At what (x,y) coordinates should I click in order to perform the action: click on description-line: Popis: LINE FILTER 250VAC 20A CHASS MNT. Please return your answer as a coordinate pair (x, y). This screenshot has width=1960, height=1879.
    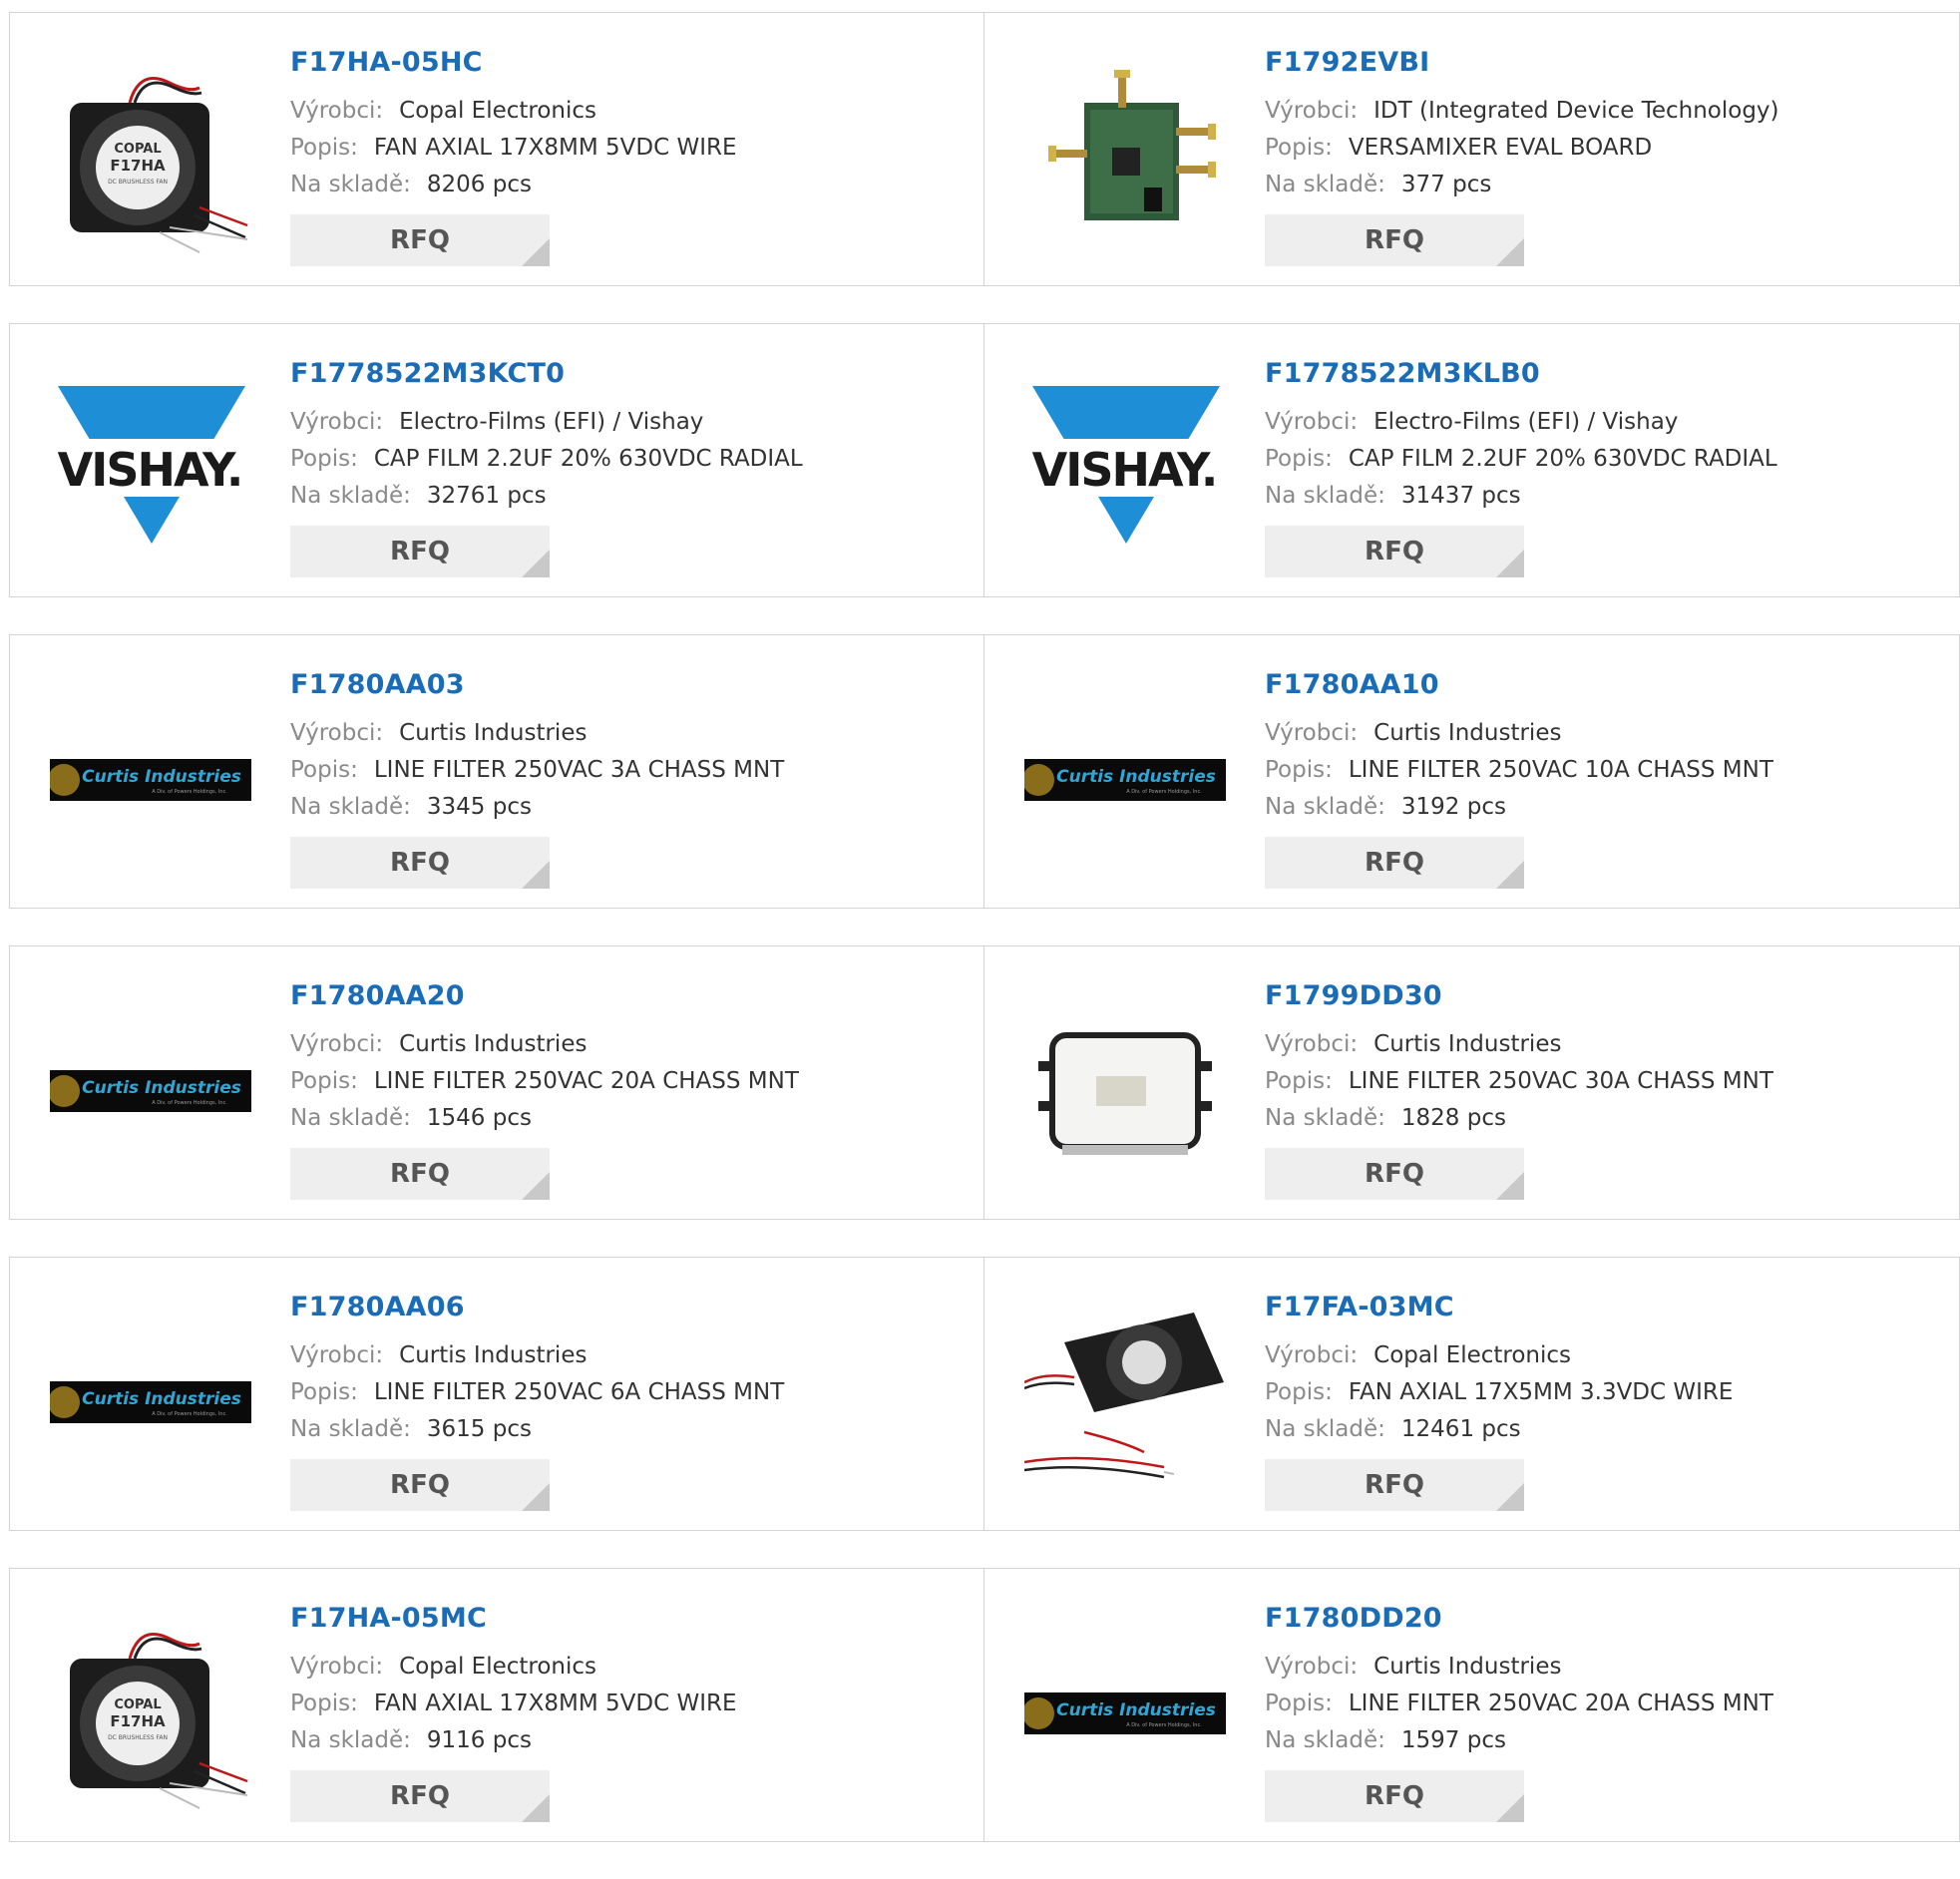
    Looking at the image, I should click on (545, 1081).